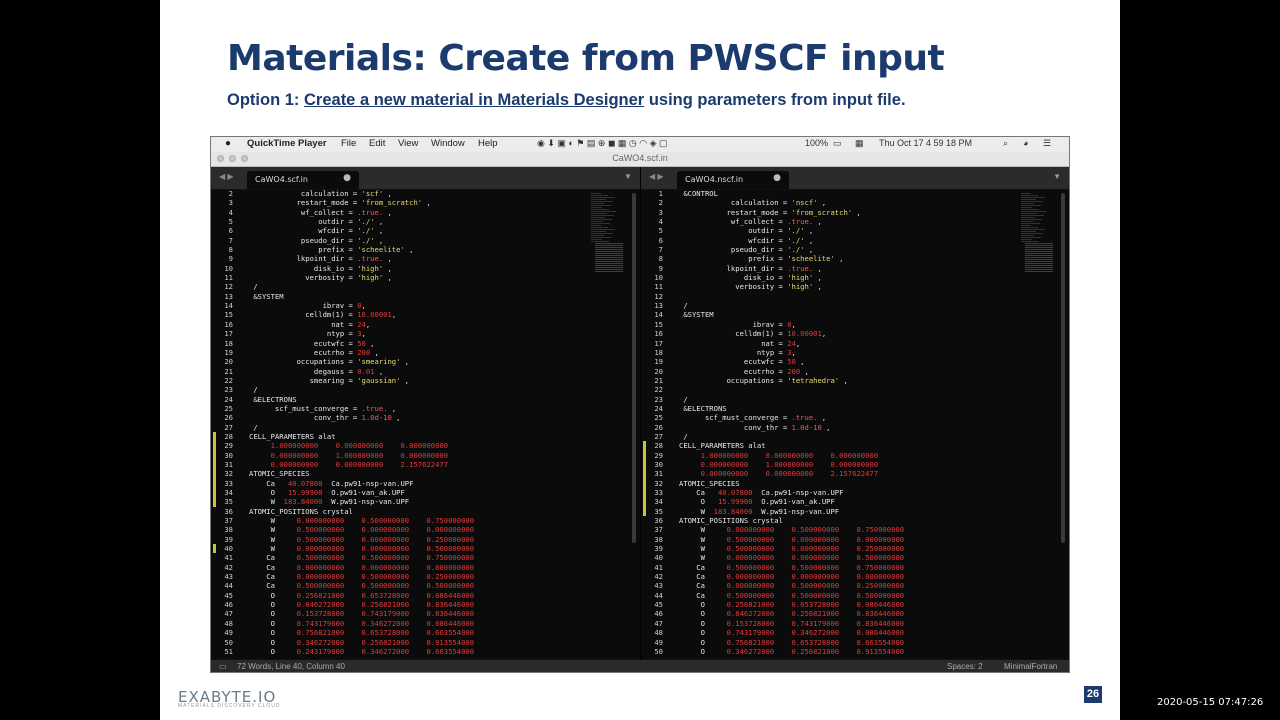  I want to click on menu-help: Help, so click(488, 143).